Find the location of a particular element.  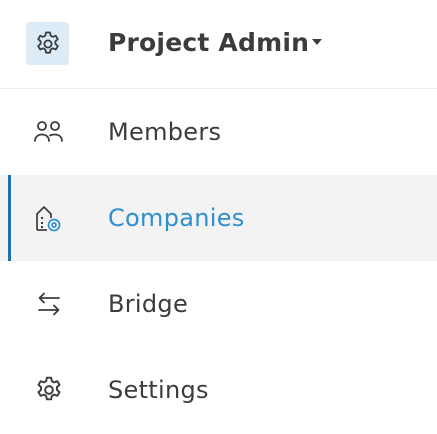

caret-down-icon is located at coordinates (317, 42).